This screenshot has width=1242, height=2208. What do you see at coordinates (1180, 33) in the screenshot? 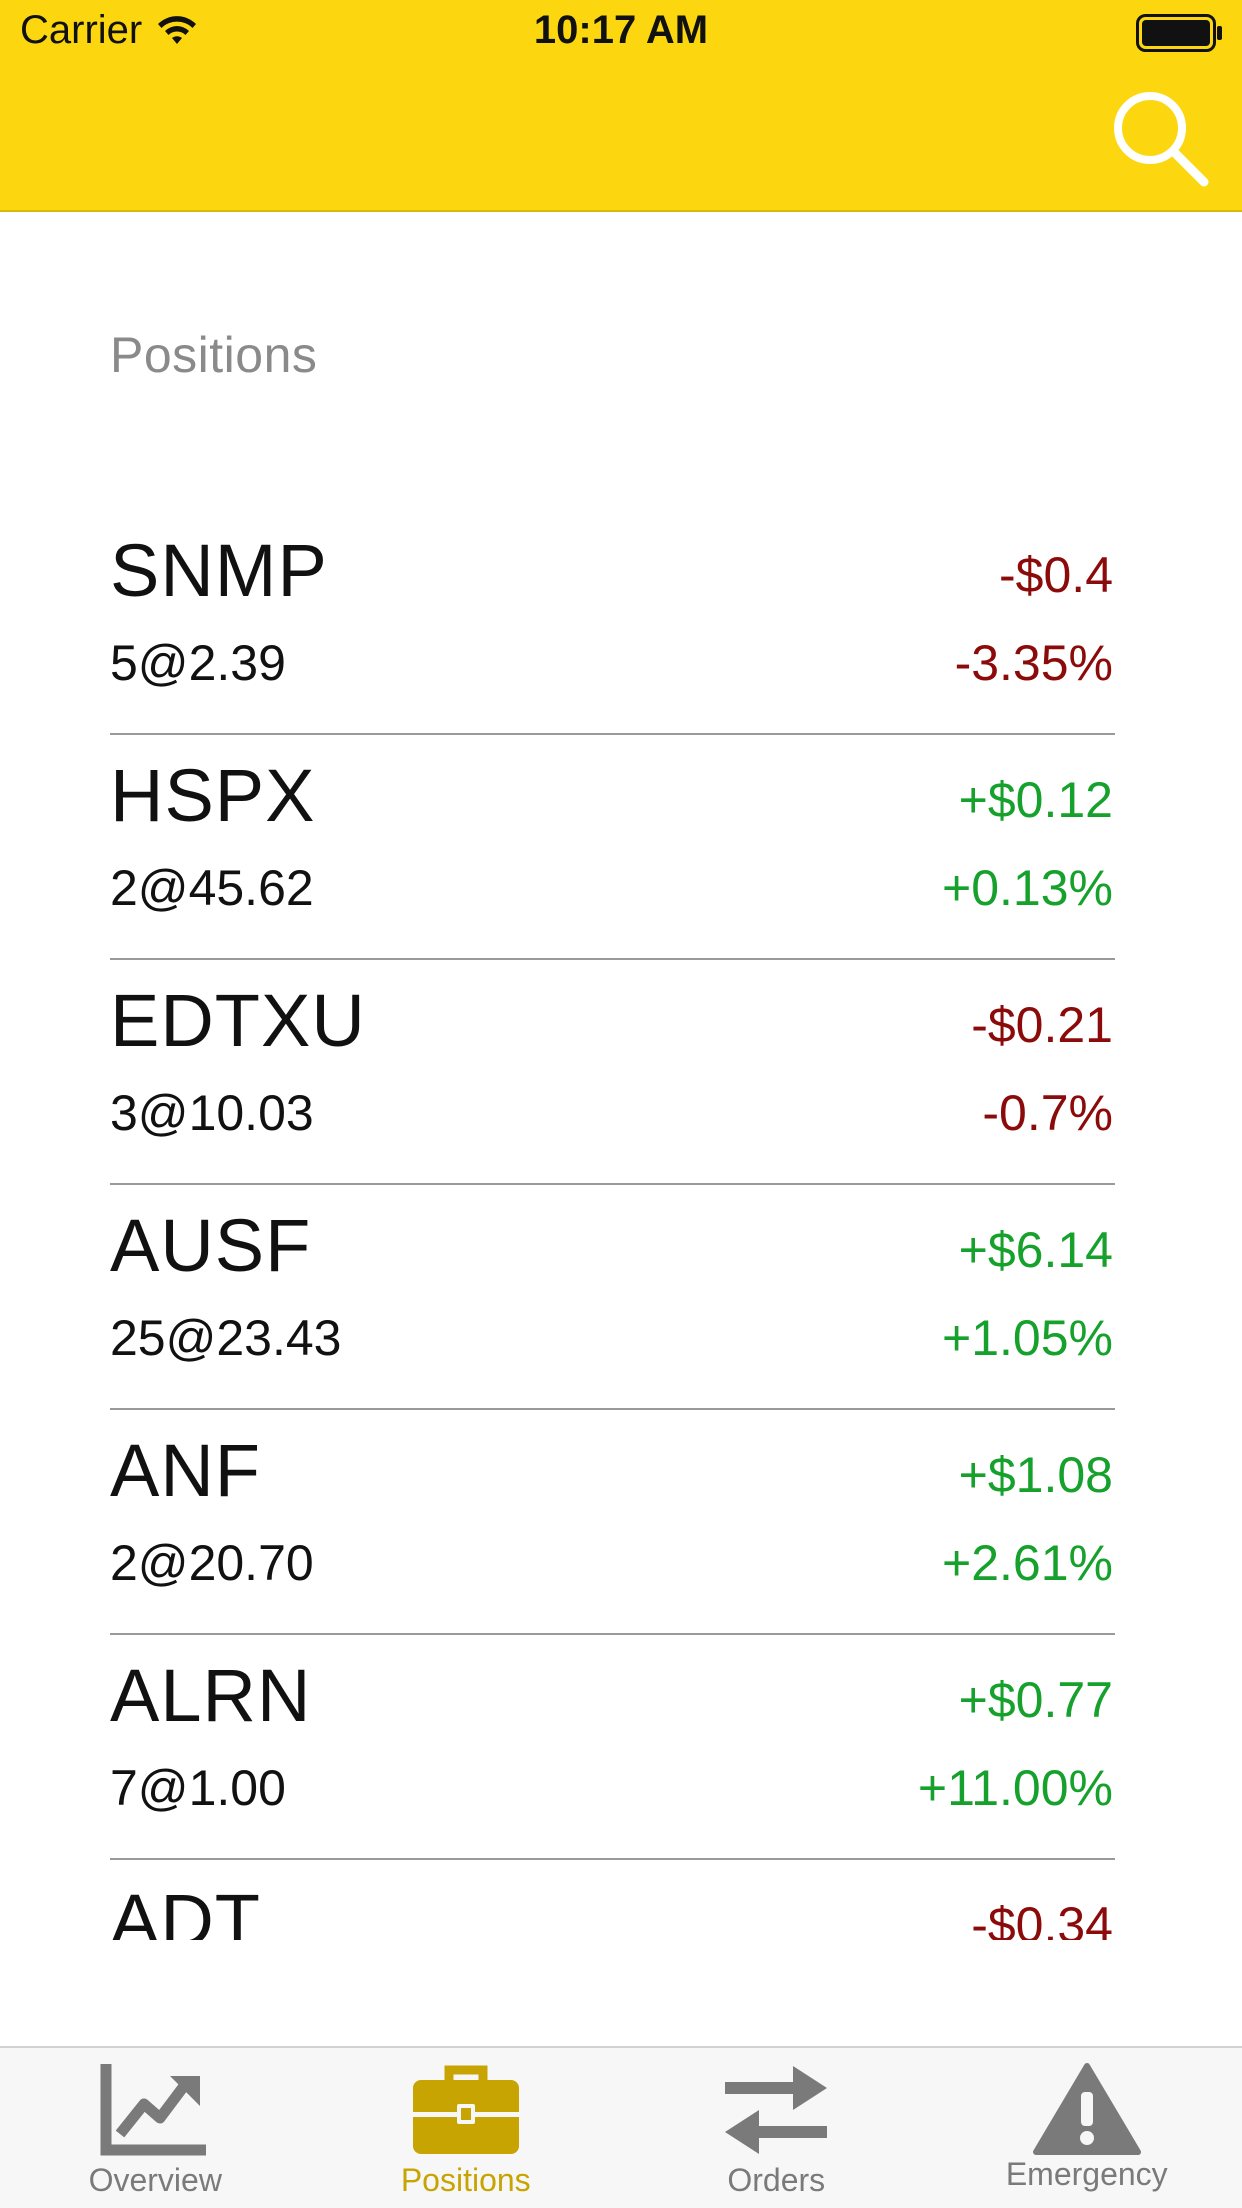
I see `battery-icon` at bounding box center [1180, 33].